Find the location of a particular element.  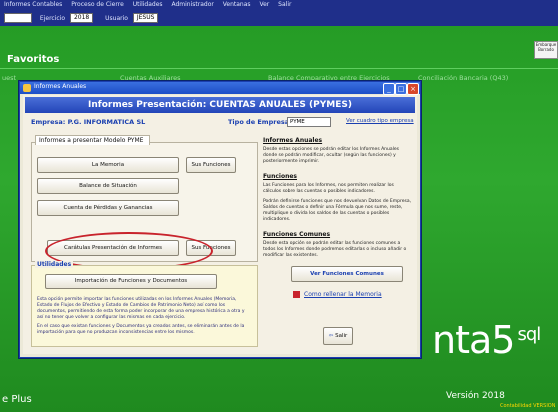

toolbar-controls: Ejercicio 2018 Usuario JESUS is located at coordinates (81, 18).